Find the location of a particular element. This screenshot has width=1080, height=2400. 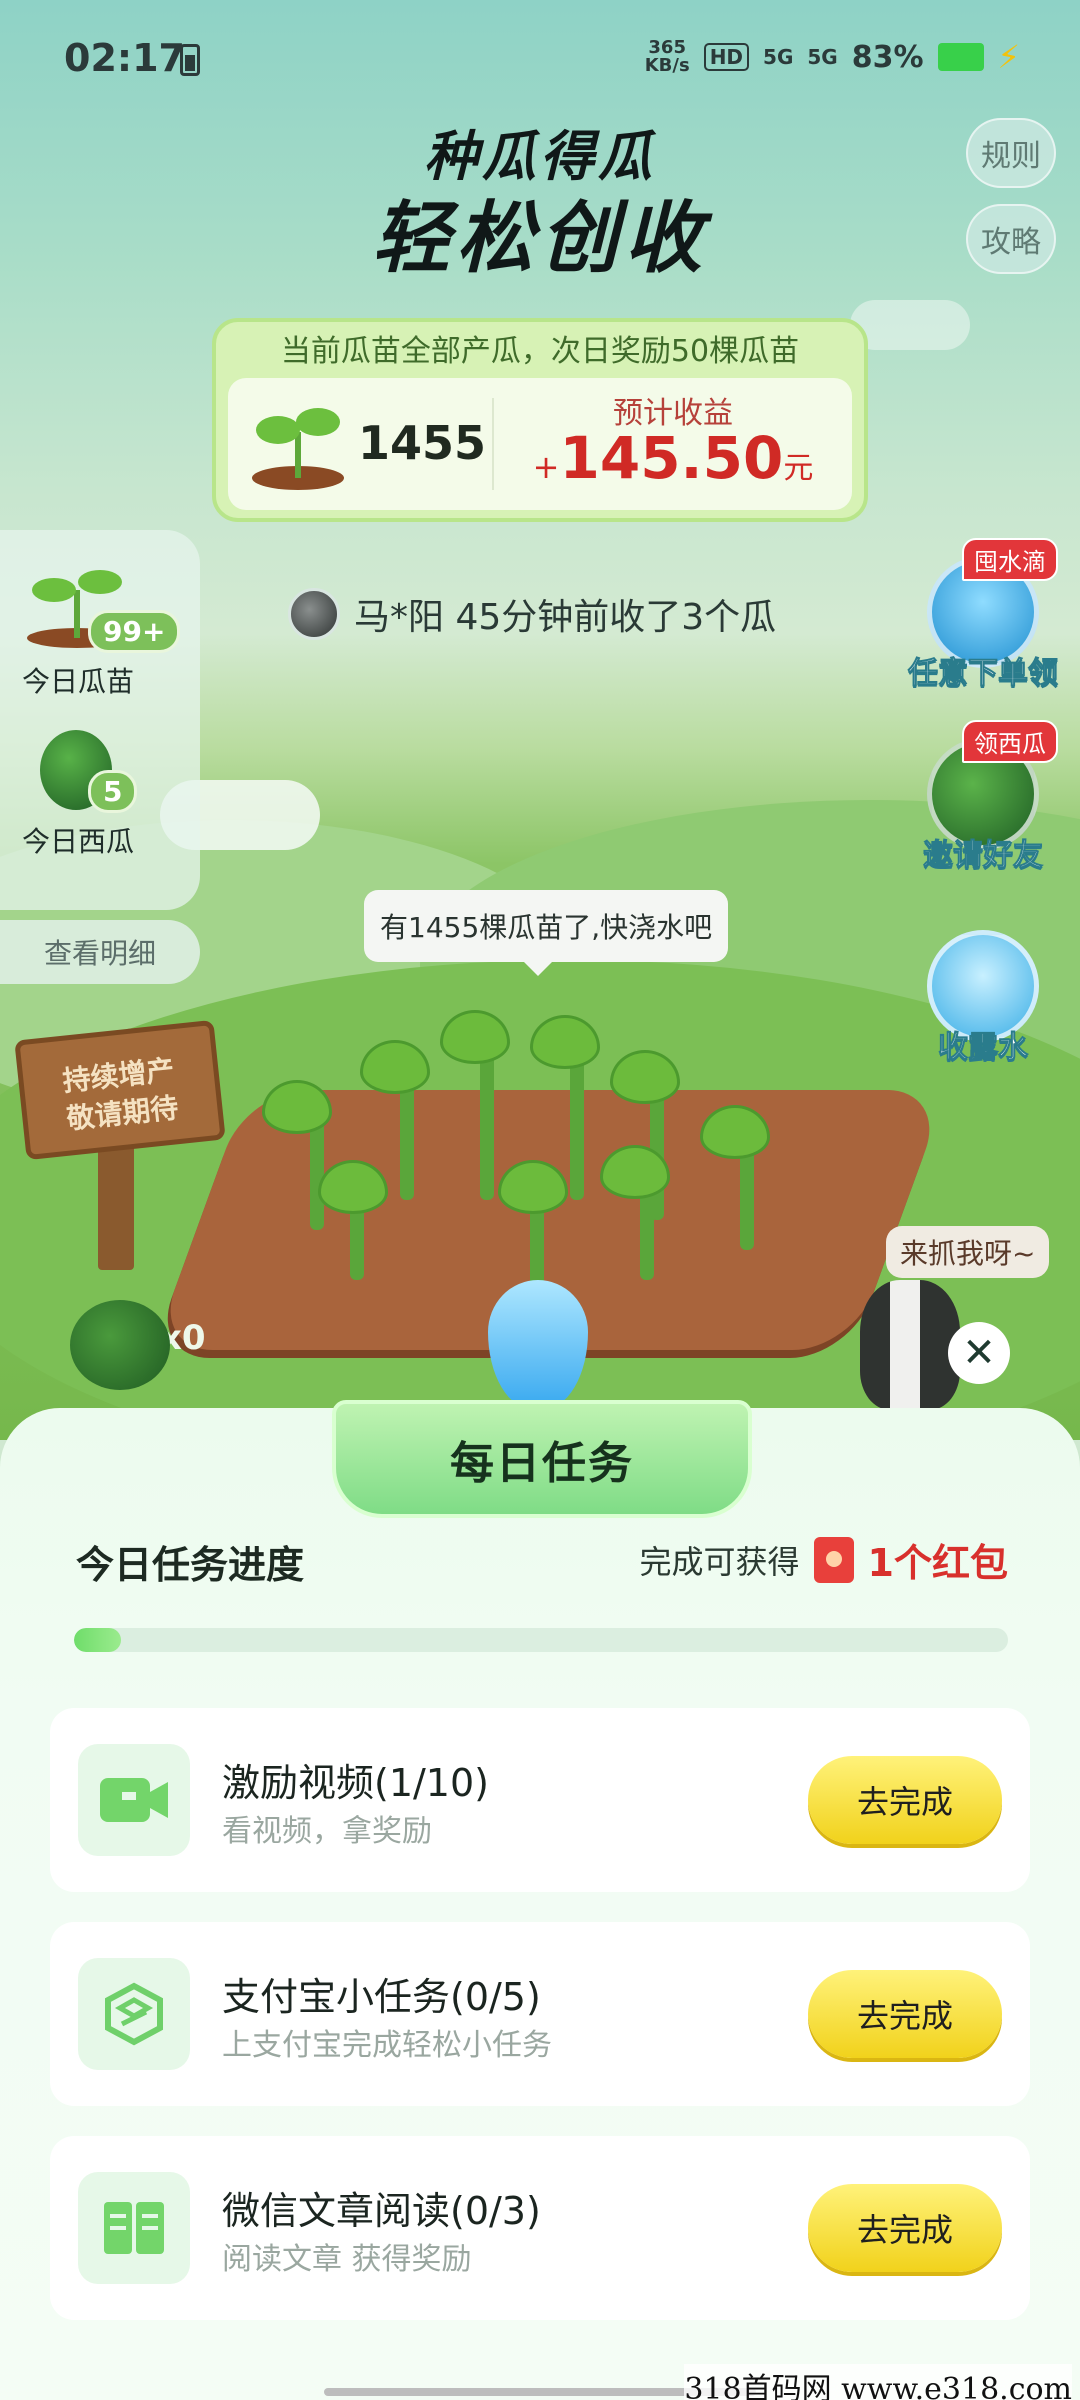

status-bar: 02:17 365 KB/s HD 5G 5G 83% ⚡ is located at coordinates (540, 60).